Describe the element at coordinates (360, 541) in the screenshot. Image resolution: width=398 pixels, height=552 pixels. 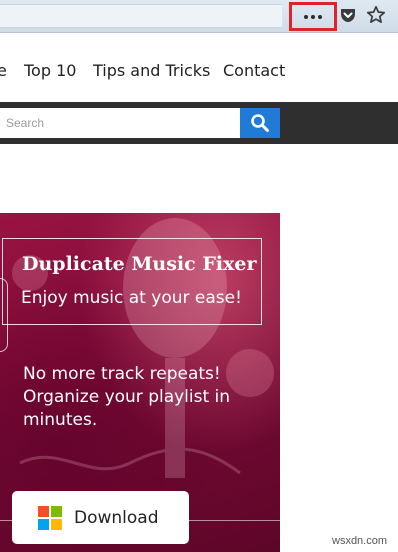
I see `watermark: wsxdn.com` at that location.